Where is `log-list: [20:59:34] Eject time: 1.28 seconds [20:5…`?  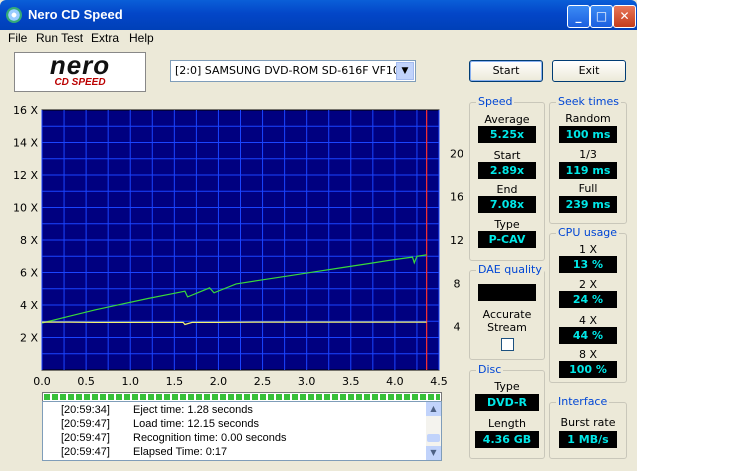
log-list: [20:59:34] Eject time: 1.28 seconds [20:5… is located at coordinates (242, 431).